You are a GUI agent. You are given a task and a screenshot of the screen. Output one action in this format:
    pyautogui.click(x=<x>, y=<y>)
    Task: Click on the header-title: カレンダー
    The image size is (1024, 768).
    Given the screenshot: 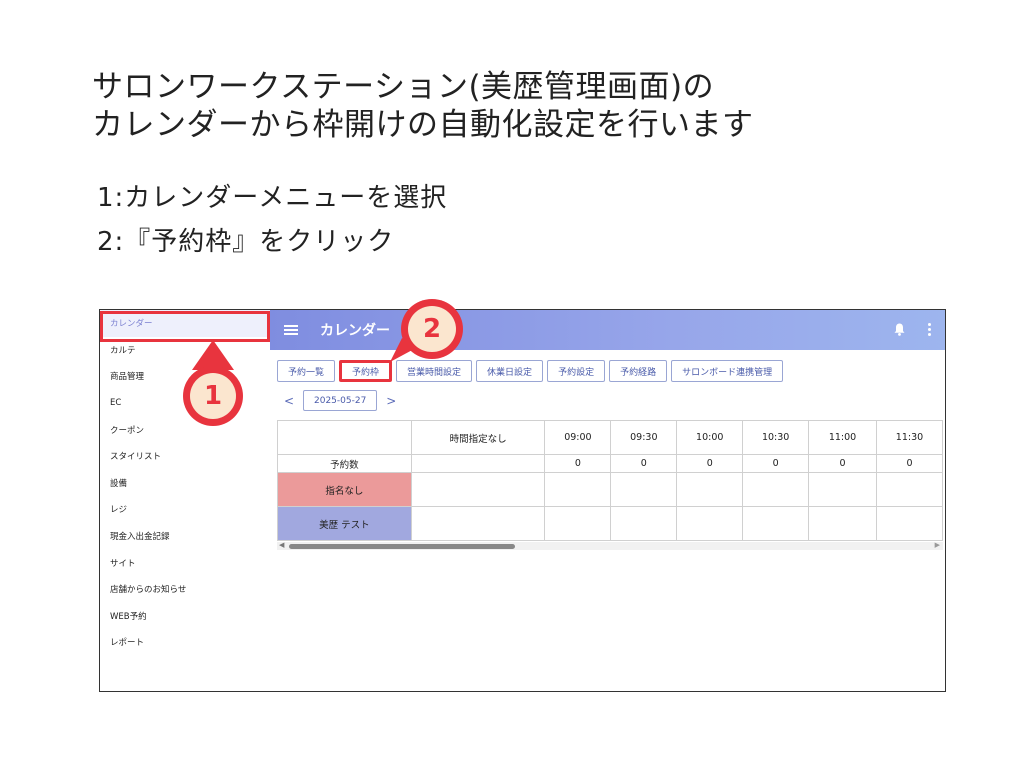 What is the action you would take?
    pyautogui.click(x=355, y=331)
    